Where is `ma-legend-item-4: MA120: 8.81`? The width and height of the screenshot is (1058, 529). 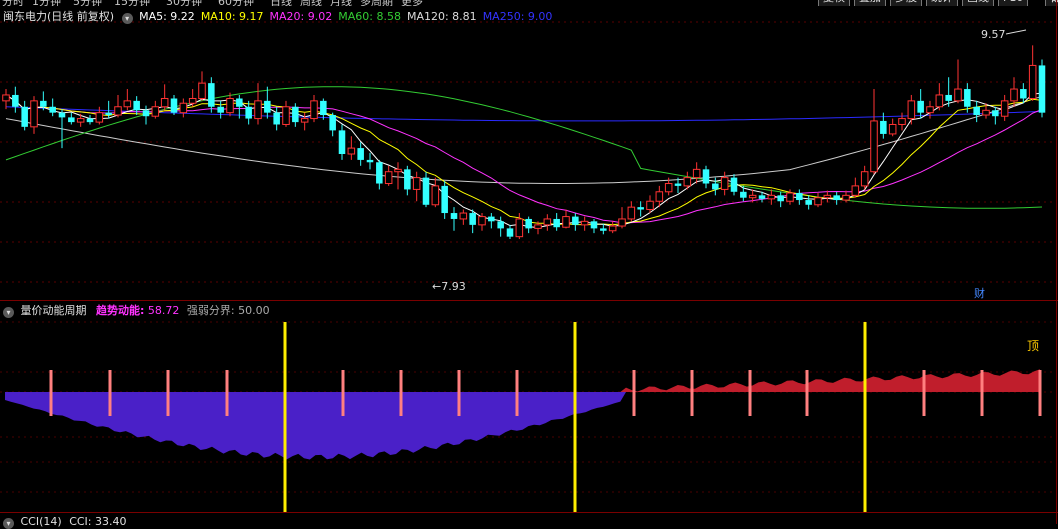 ma-legend-item-4: MA120: 8.81 is located at coordinates (441, 16).